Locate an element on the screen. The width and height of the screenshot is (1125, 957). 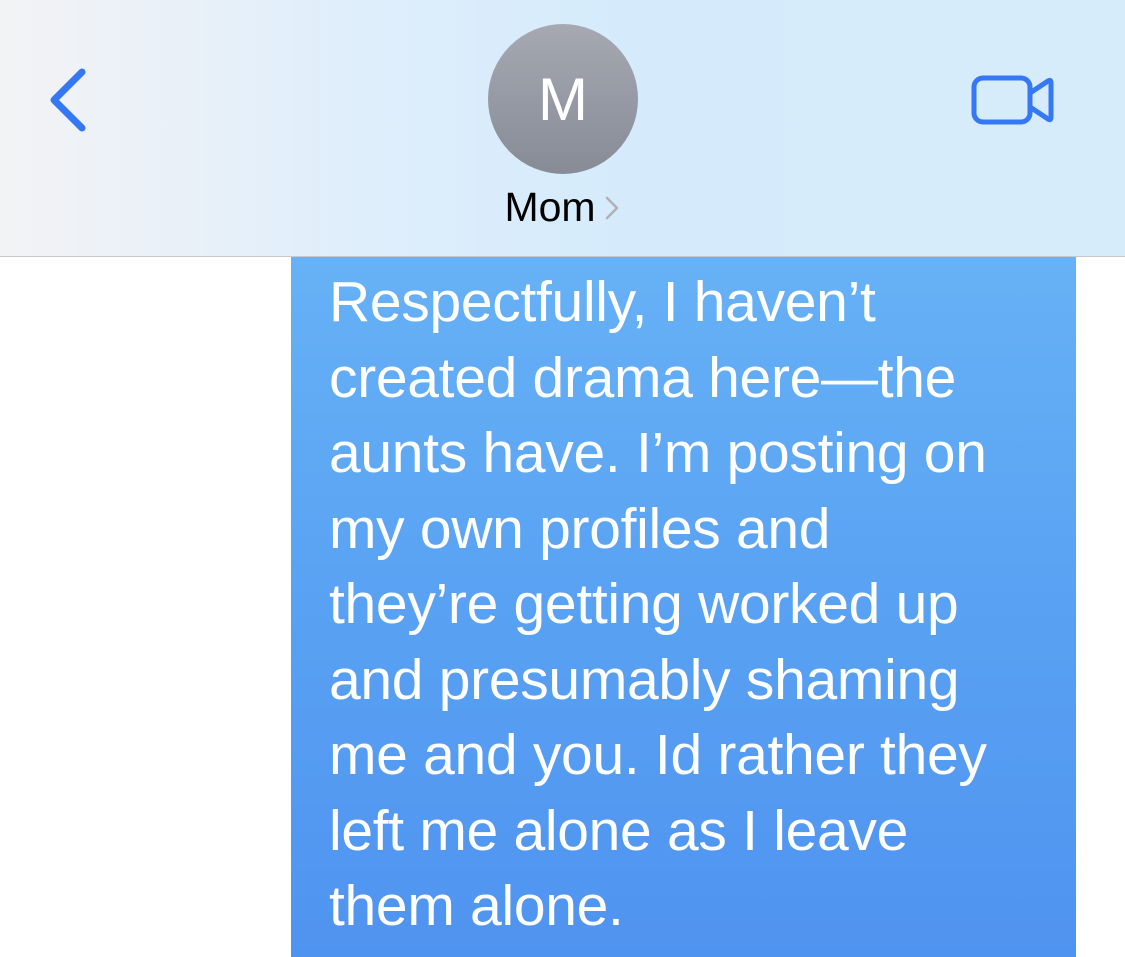
contact-info-button: M Mom is located at coordinates (562, 129).